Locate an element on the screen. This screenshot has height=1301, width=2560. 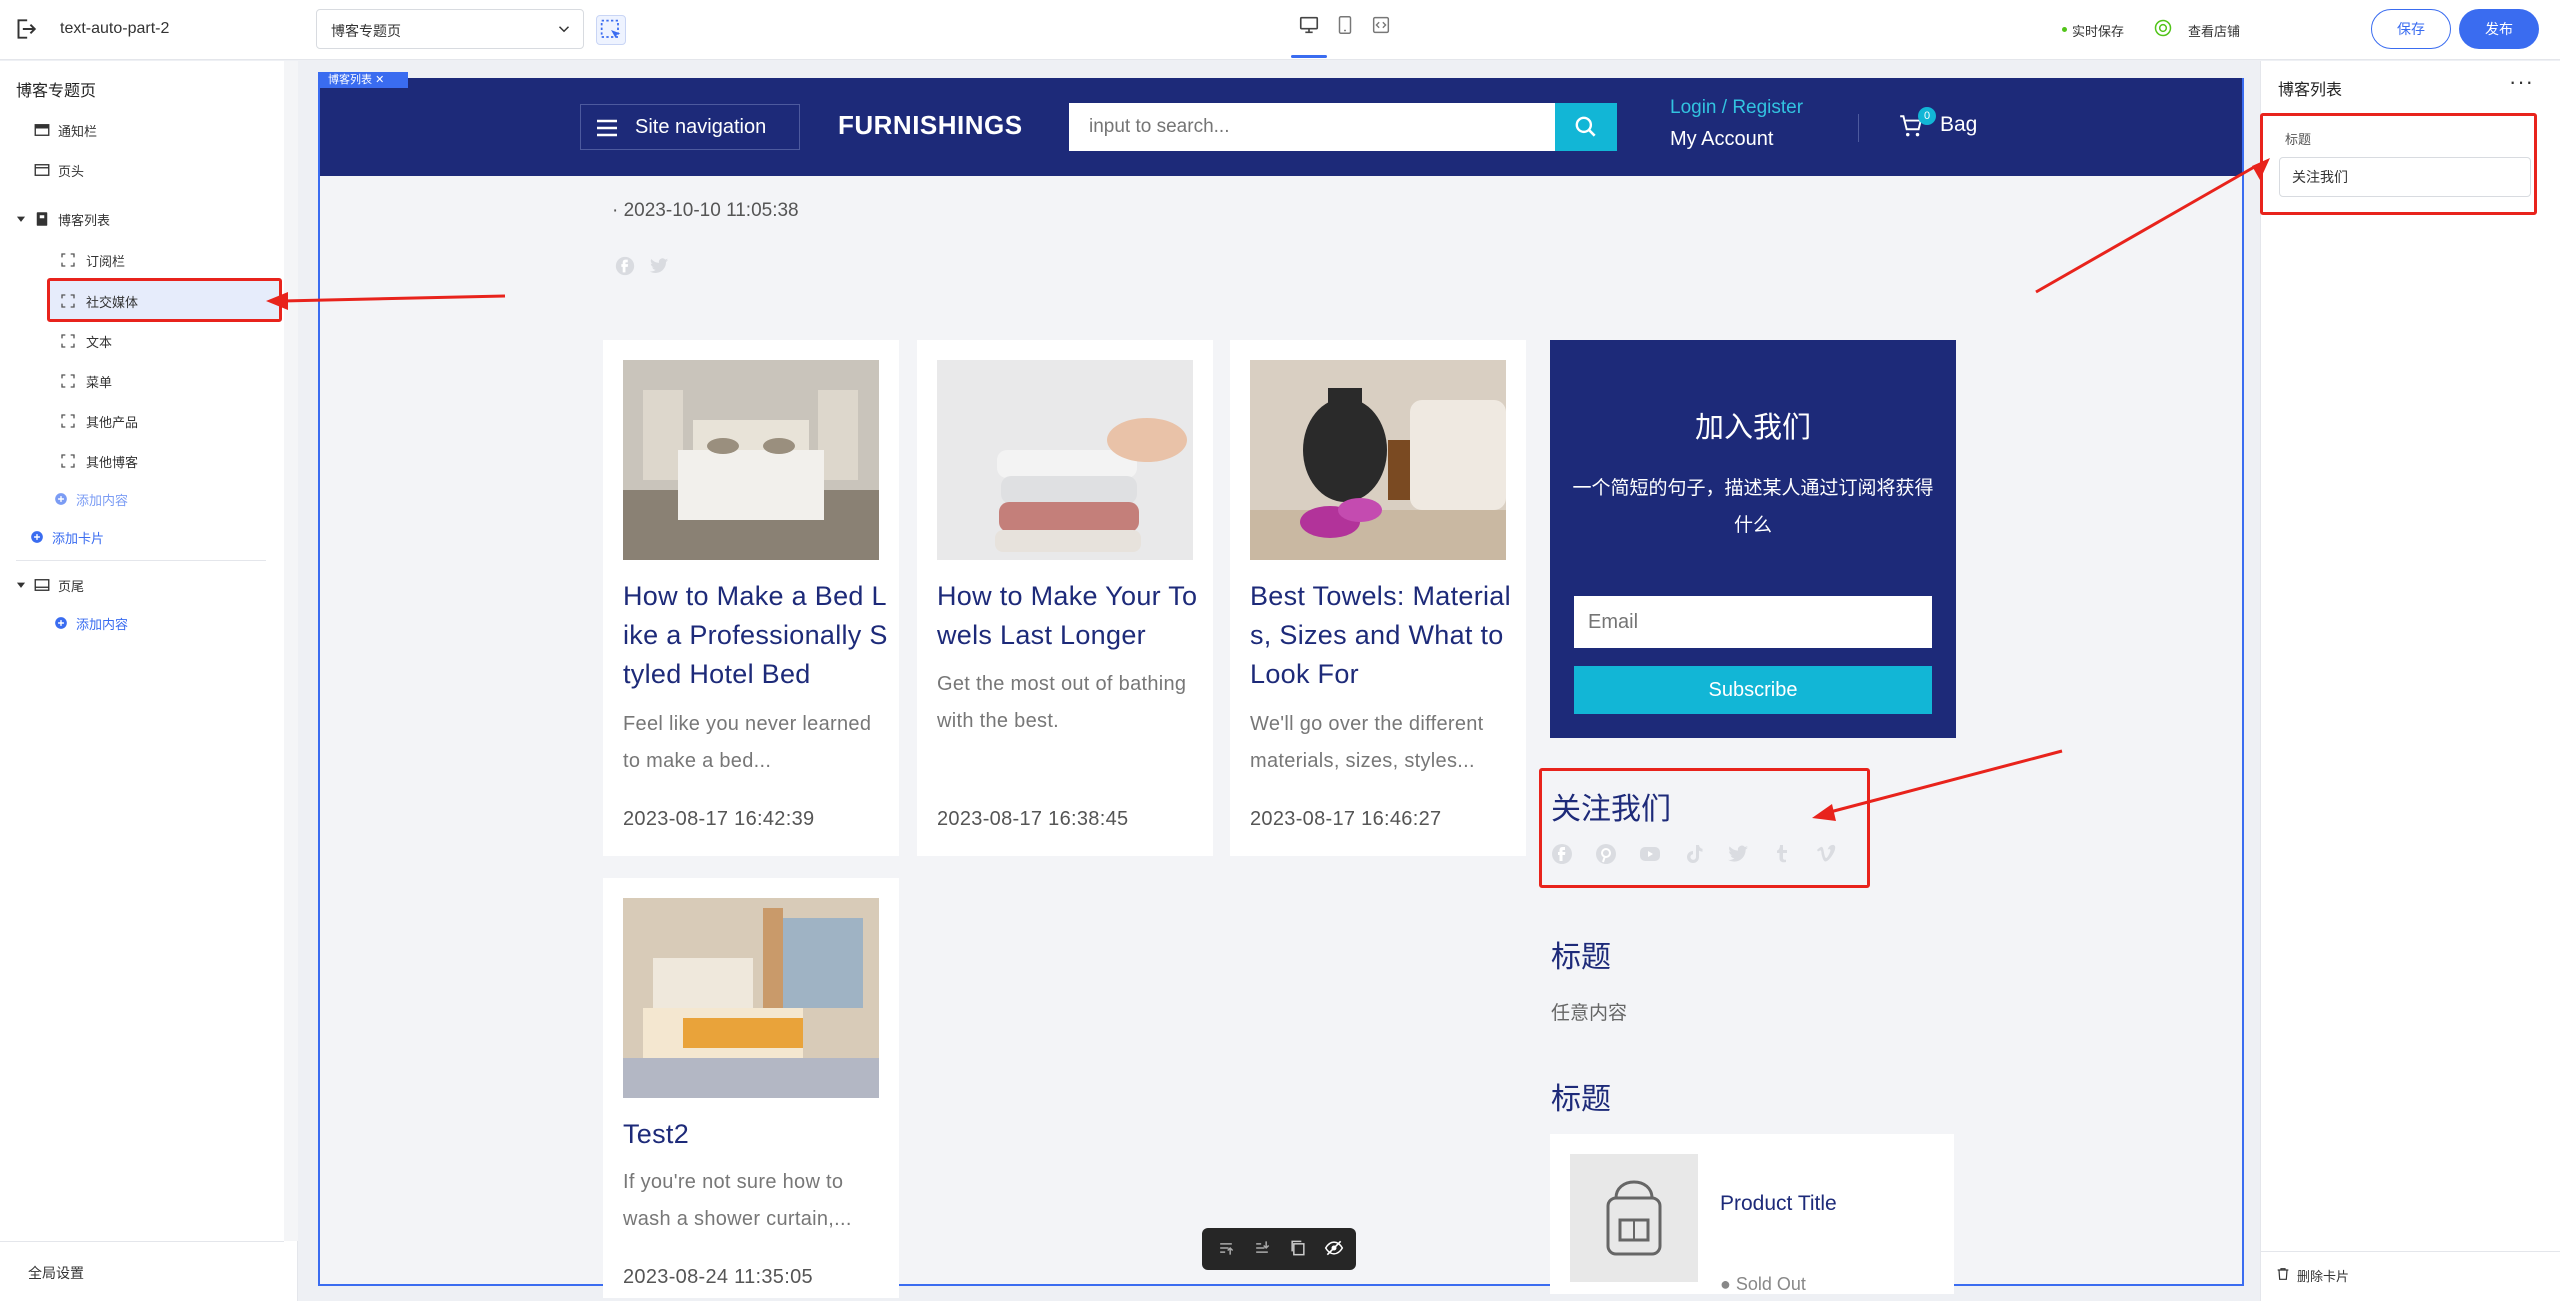
facebook-icon is located at coordinates (625, 266).